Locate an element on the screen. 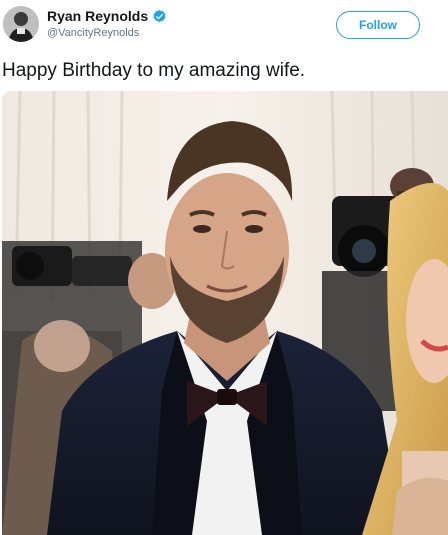  author-block: Ryan Reynolds @VancityReynolds is located at coordinates (107, 24).